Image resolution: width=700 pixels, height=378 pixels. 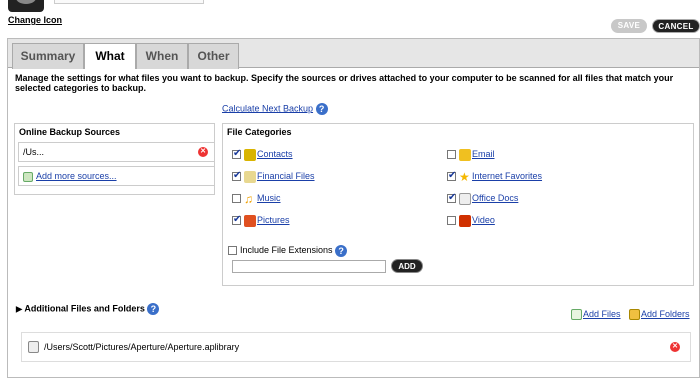 I want to click on video-checkbox, so click(x=451, y=221).